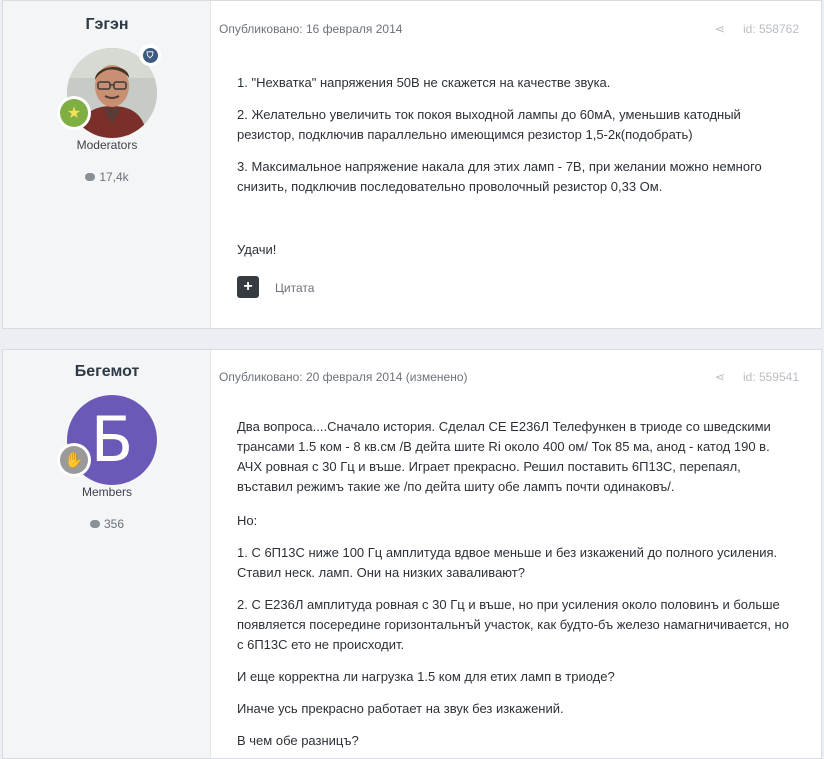 This screenshot has width=824, height=759. Describe the element at coordinates (107, 25) in the screenshot. I see `author-name: Гэгэн` at that location.